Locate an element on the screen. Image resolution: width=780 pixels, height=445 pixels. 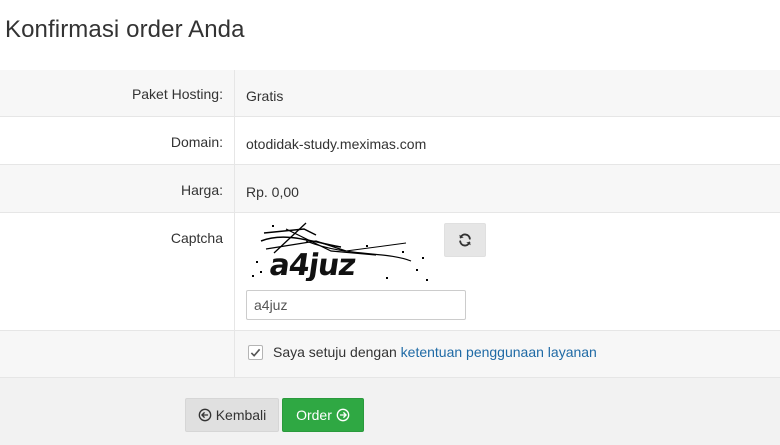
captcha-image: a4juz is located at coordinates (340, 251).